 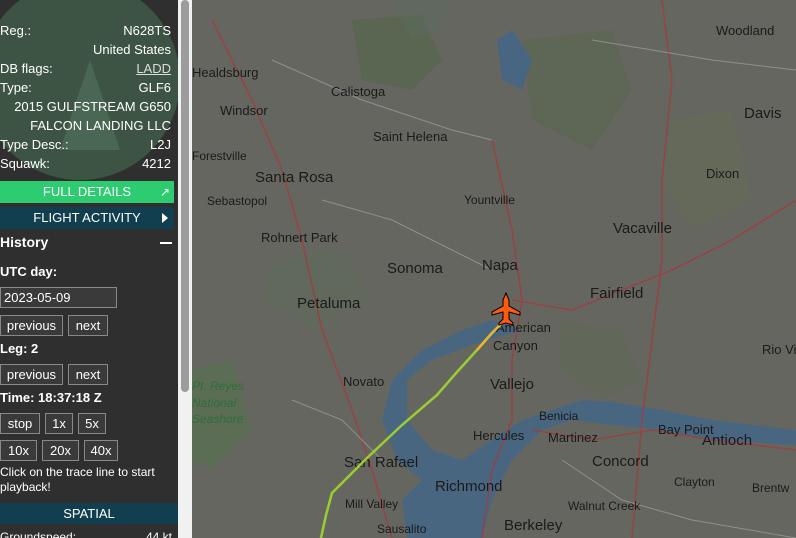 What do you see at coordinates (158, 534) in the screenshot?
I see `groundspeed-value: 44 kt` at bounding box center [158, 534].